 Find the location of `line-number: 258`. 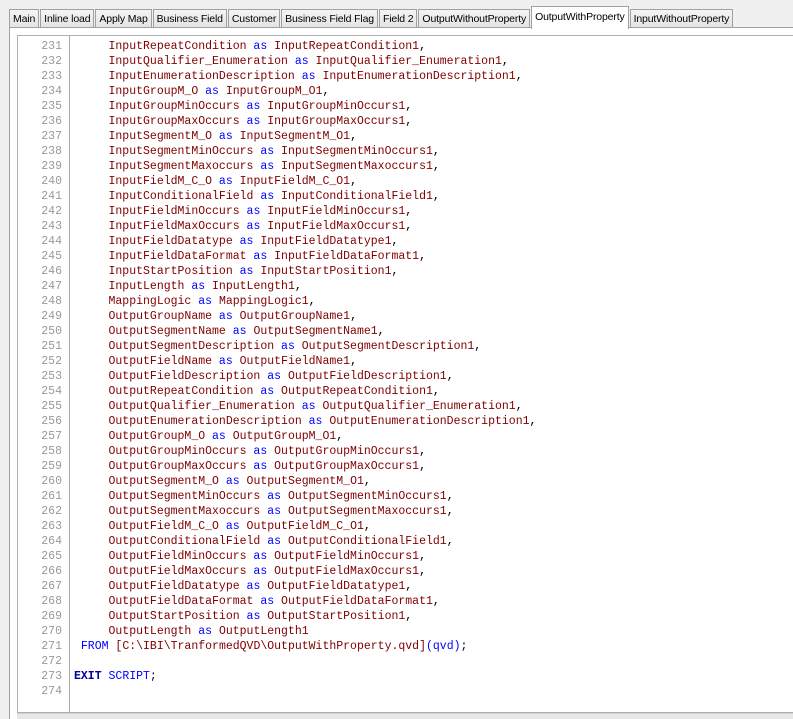

line-number: 258 is located at coordinates (51, 451).